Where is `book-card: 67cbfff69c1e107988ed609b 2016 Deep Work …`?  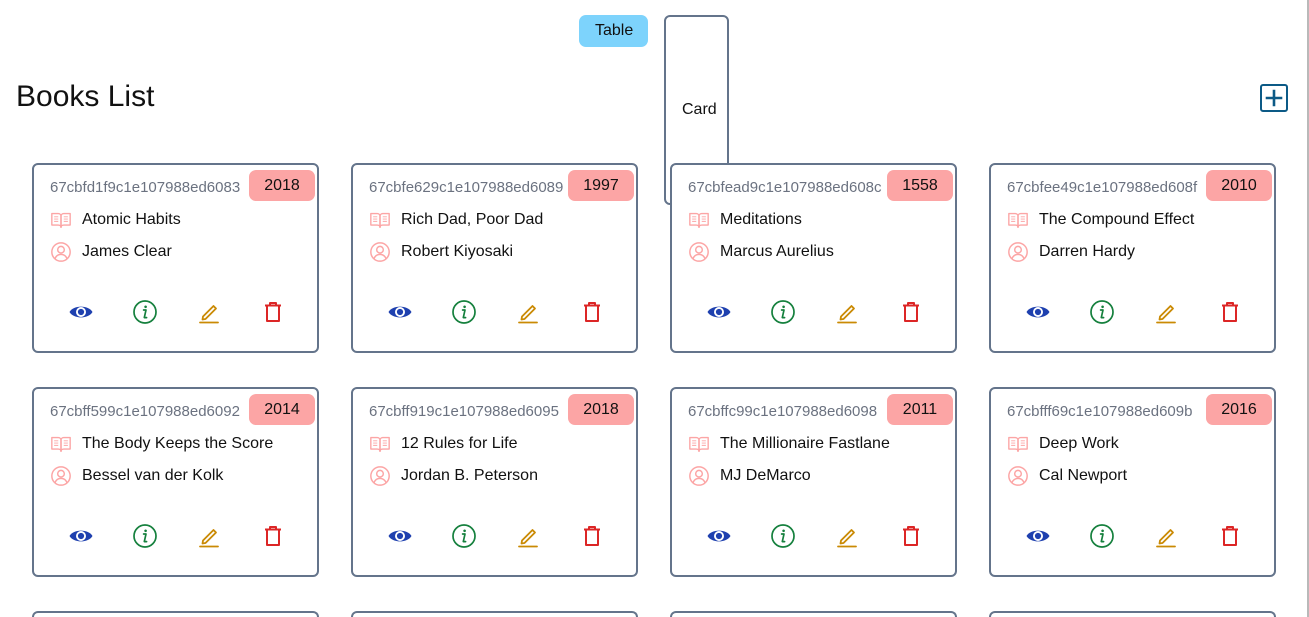 book-card: 67cbfff69c1e107988ed609b 2016 Deep Work … is located at coordinates (1132, 482).